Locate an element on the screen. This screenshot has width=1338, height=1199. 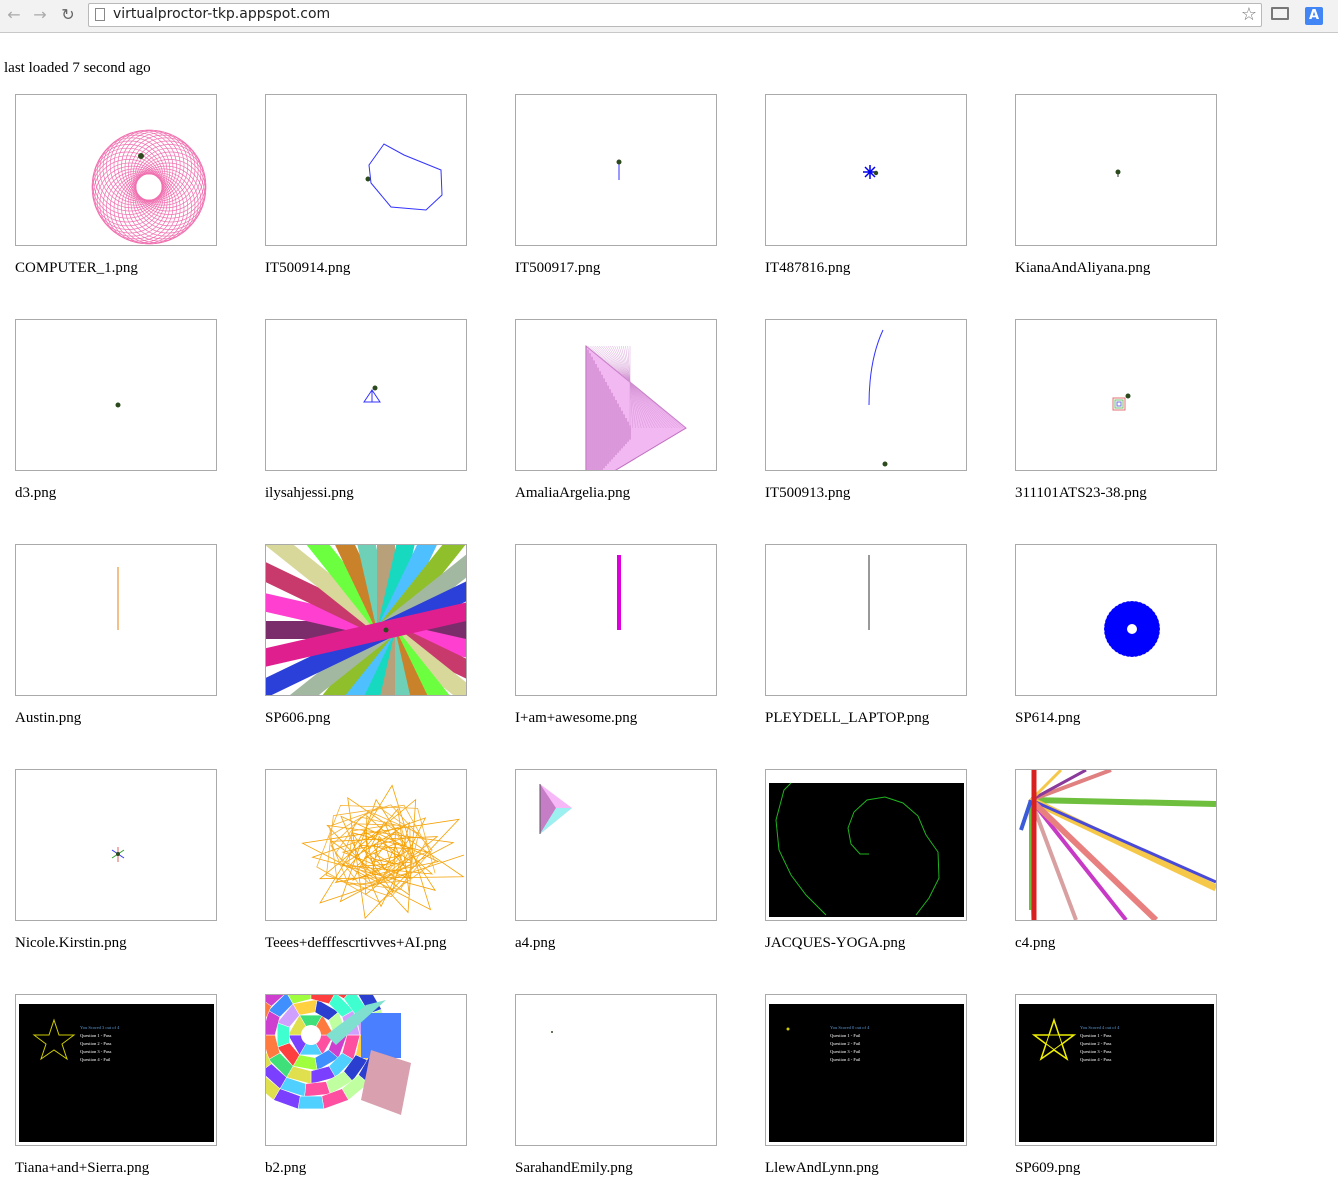
file-name: PLEYDELL_LAPTOP.png is located at coordinates (847, 718).